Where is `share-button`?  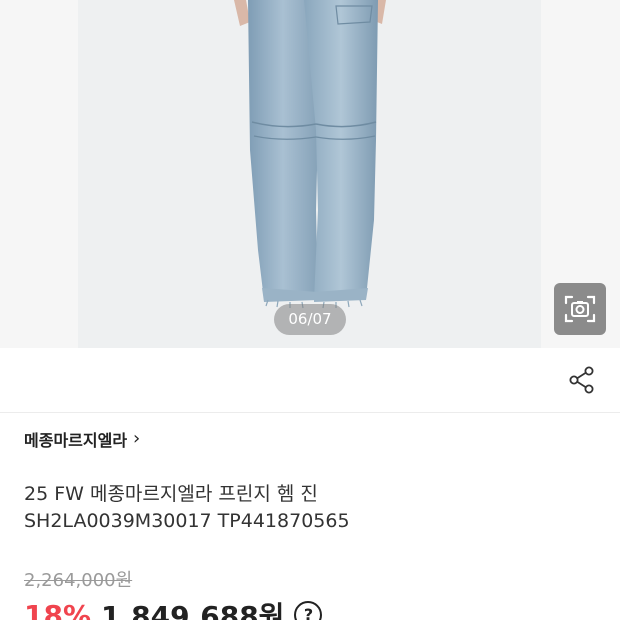 share-button is located at coordinates (582, 380).